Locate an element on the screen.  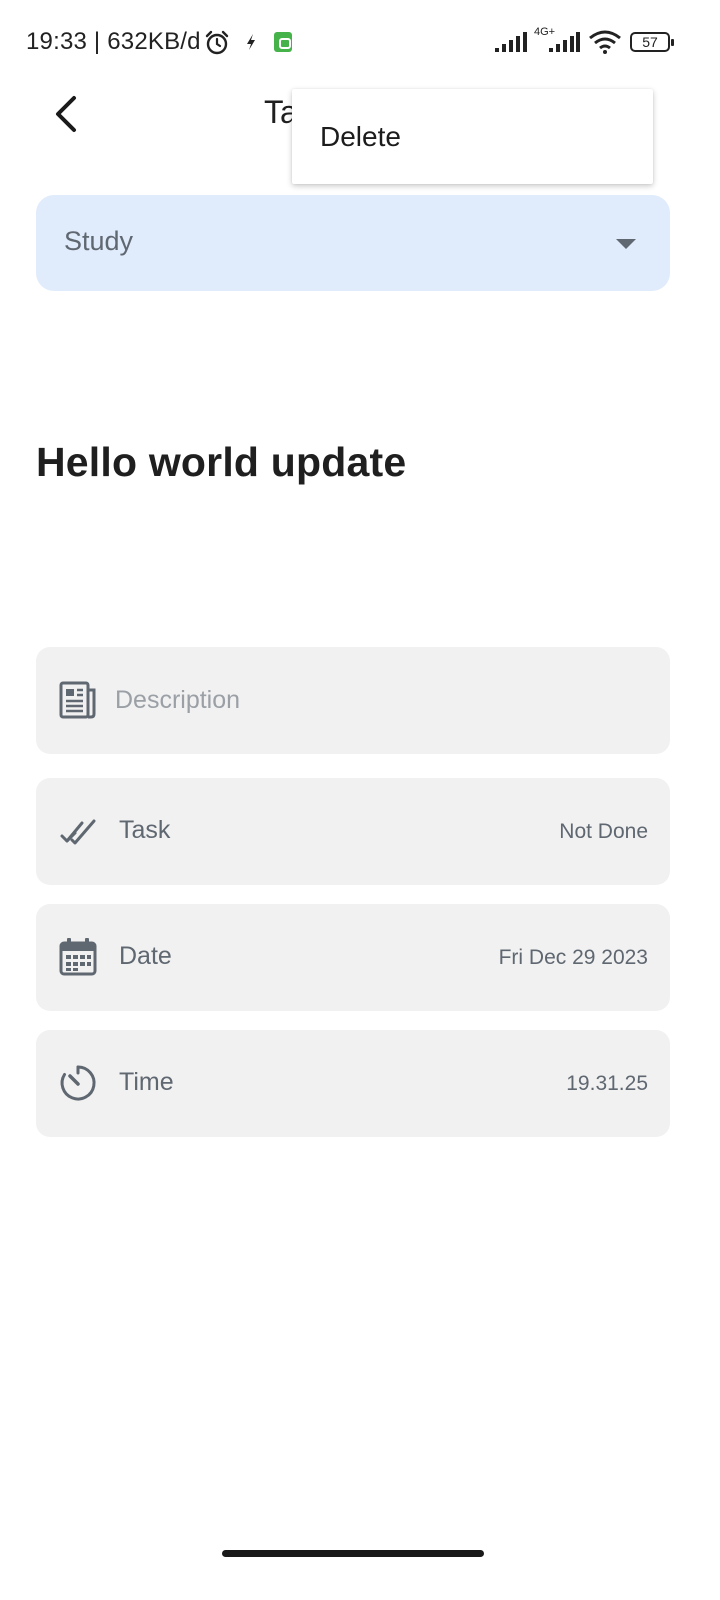
battery-icon: 57 is located at coordinates (652, 42).